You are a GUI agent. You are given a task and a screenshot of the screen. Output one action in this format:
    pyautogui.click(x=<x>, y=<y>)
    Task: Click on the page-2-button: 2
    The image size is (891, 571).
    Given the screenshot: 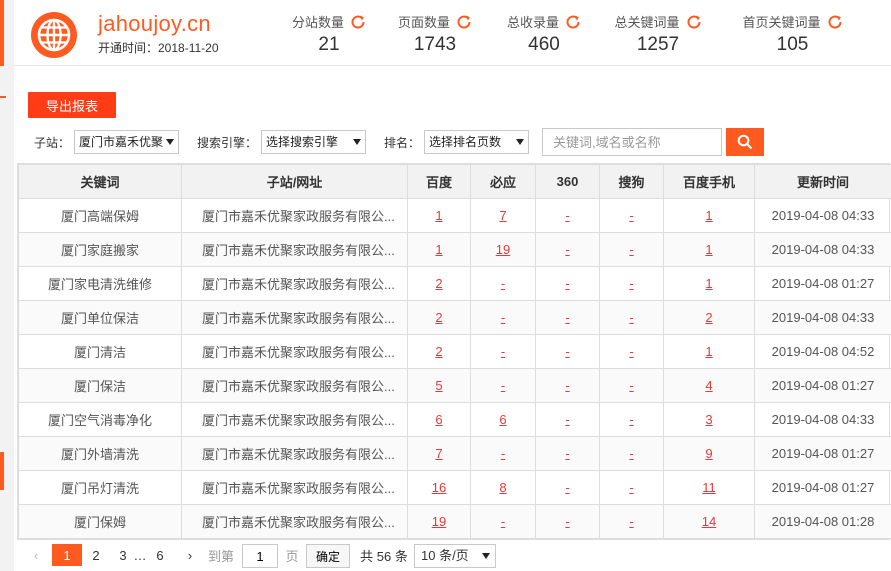 What is the action you would take?
    pyautogui.click(x=96, y=555)
    